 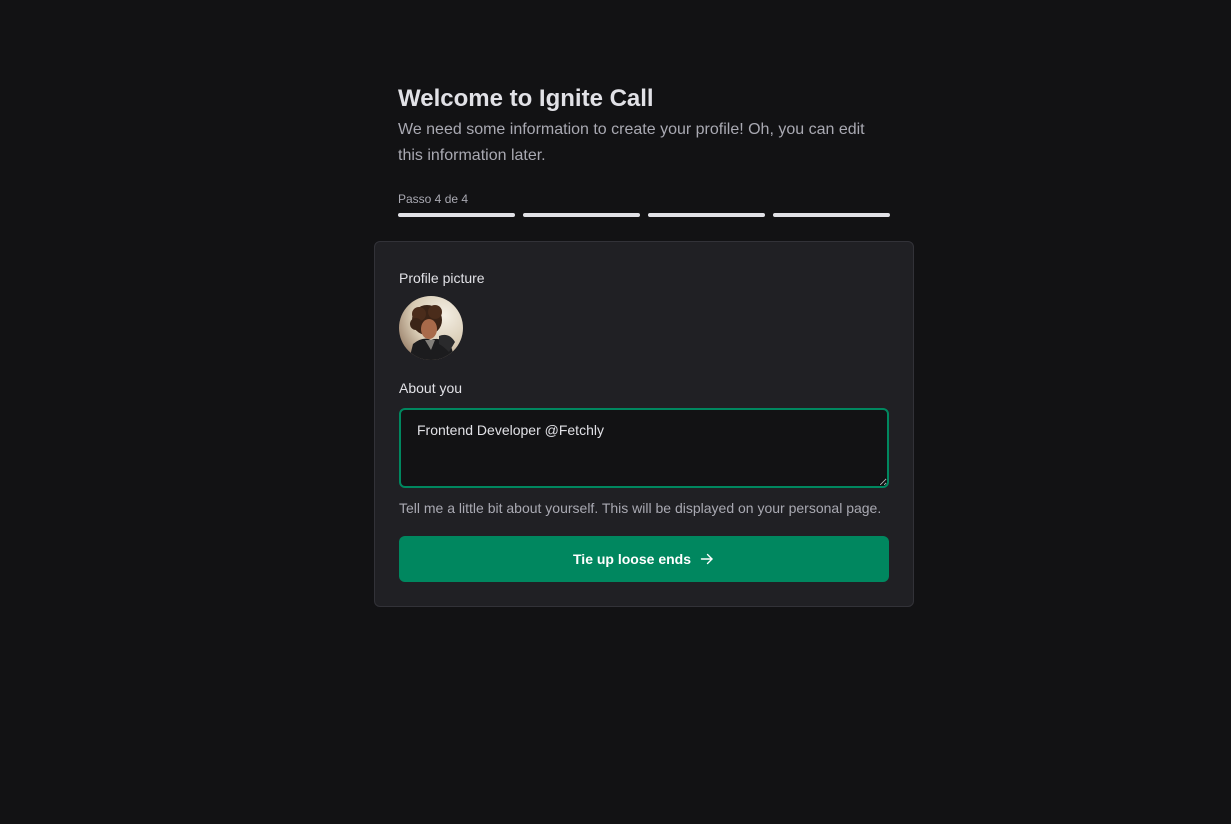 What do you see at coordinates (433, 199) in the screenshot?
I see `step-indicator-label: Passo 4 de 4` at bounding box center [433, 199].